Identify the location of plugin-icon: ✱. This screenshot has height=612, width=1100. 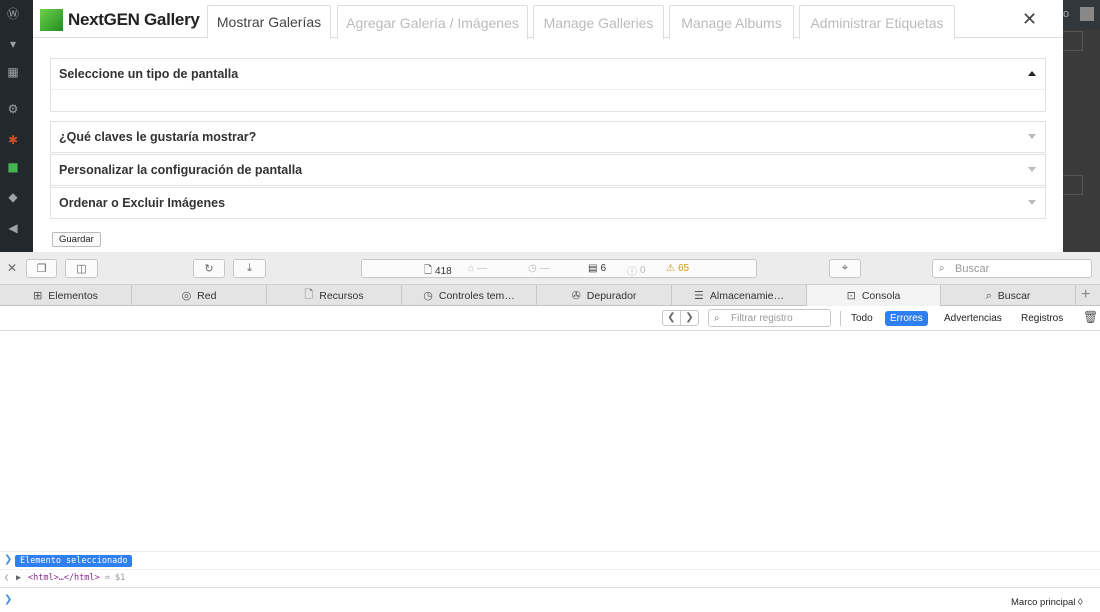
(13, 140).